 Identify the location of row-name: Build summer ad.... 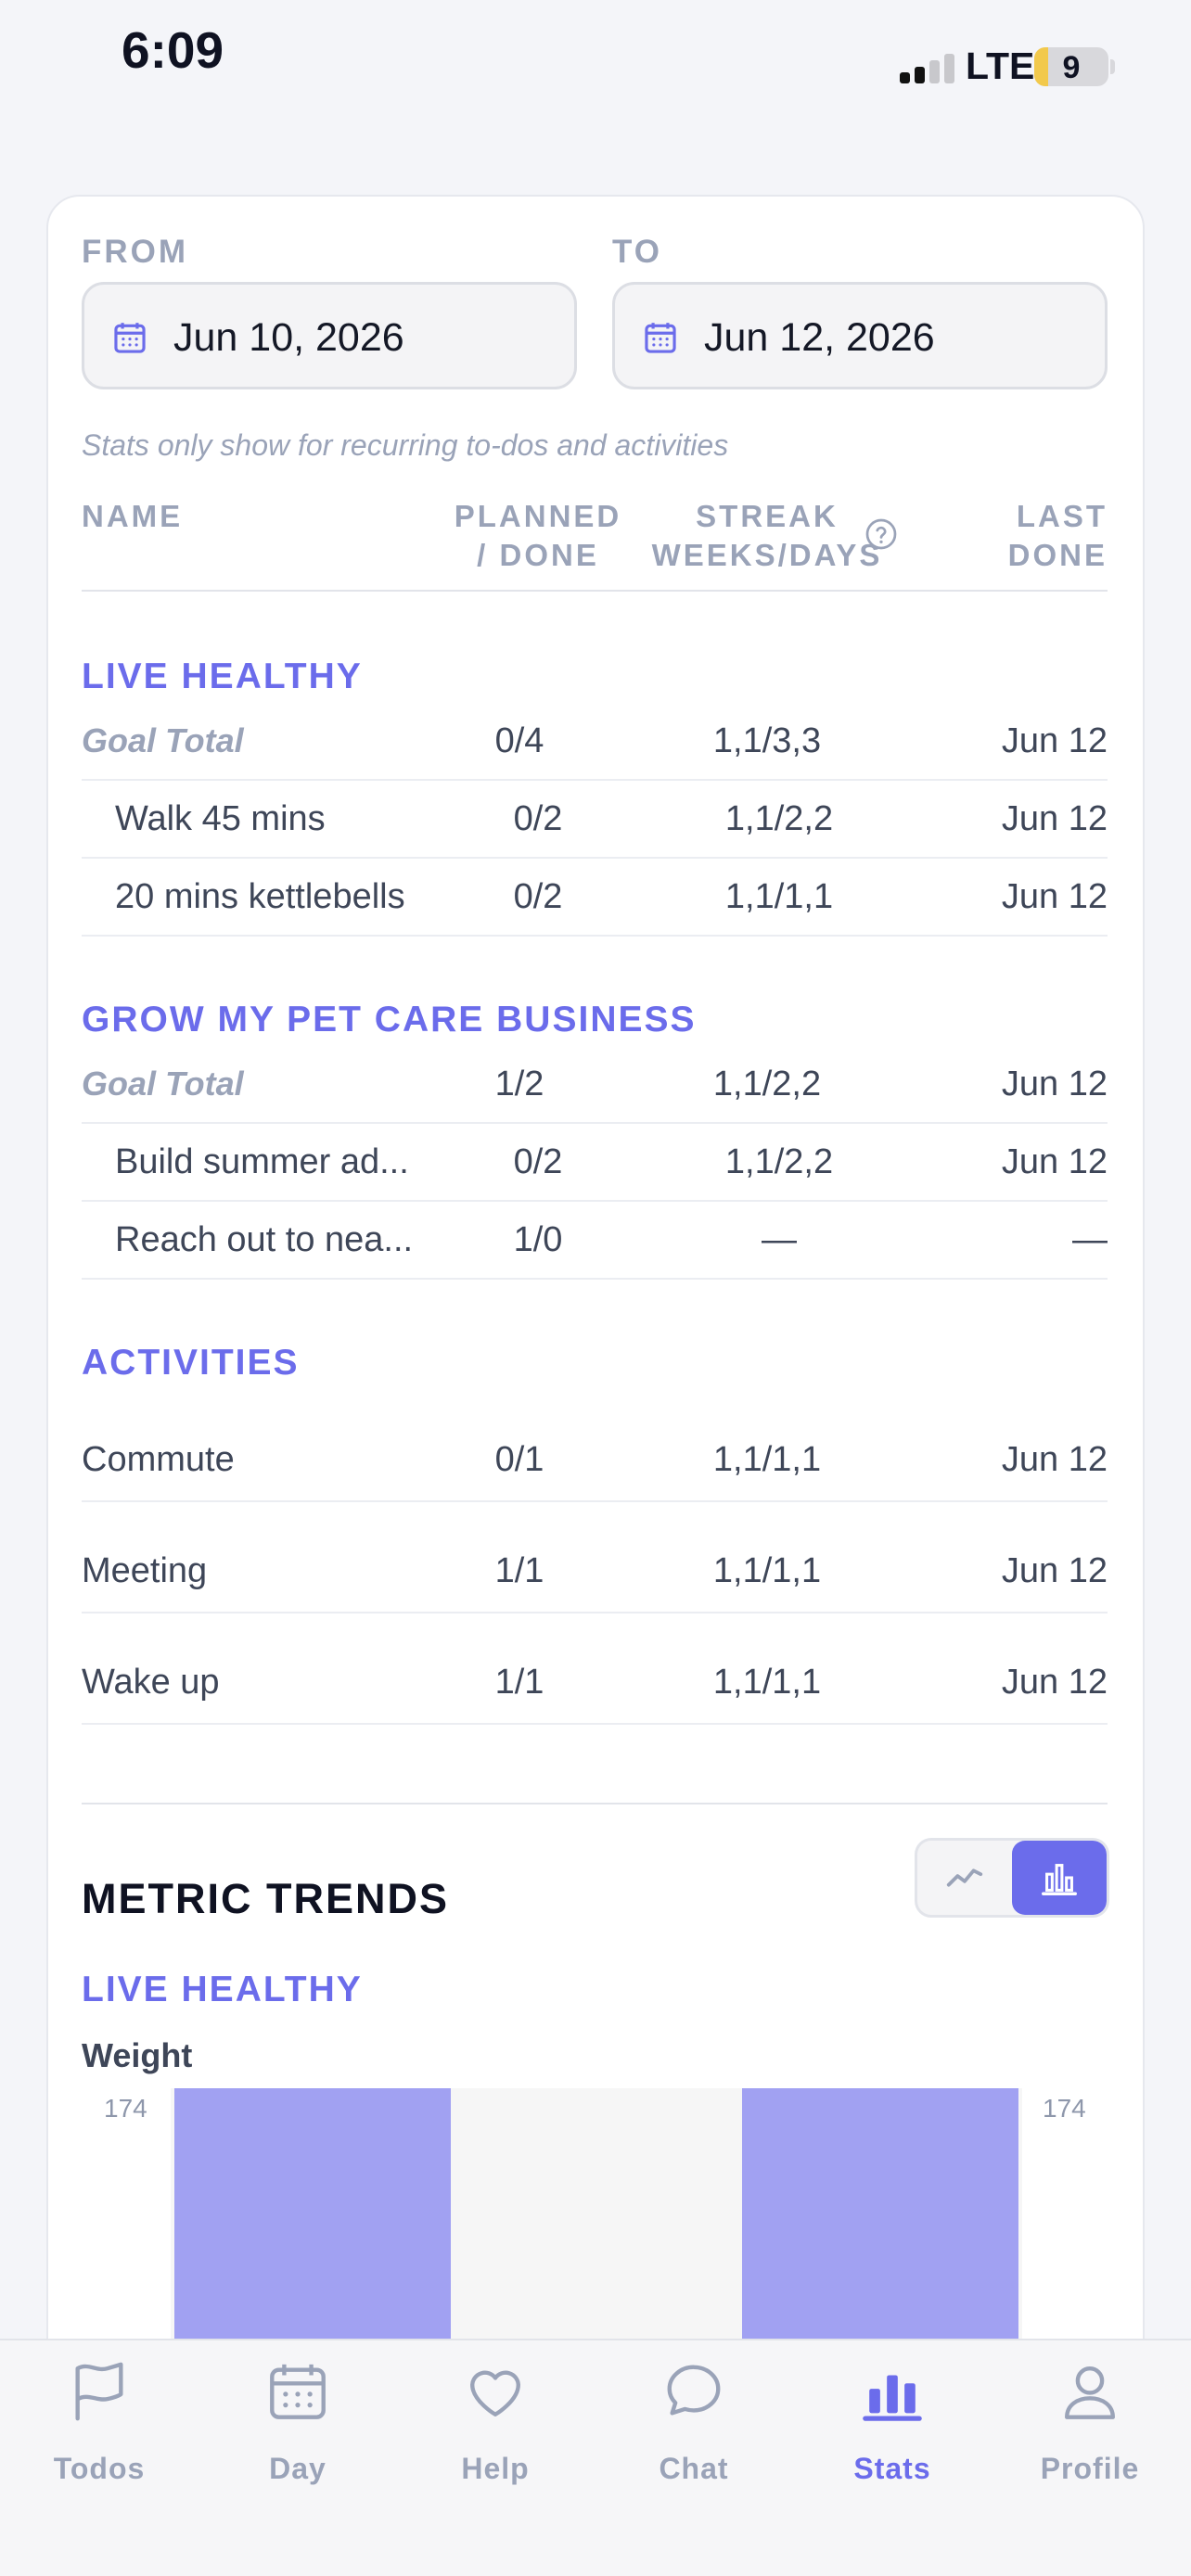
(262, 1162).